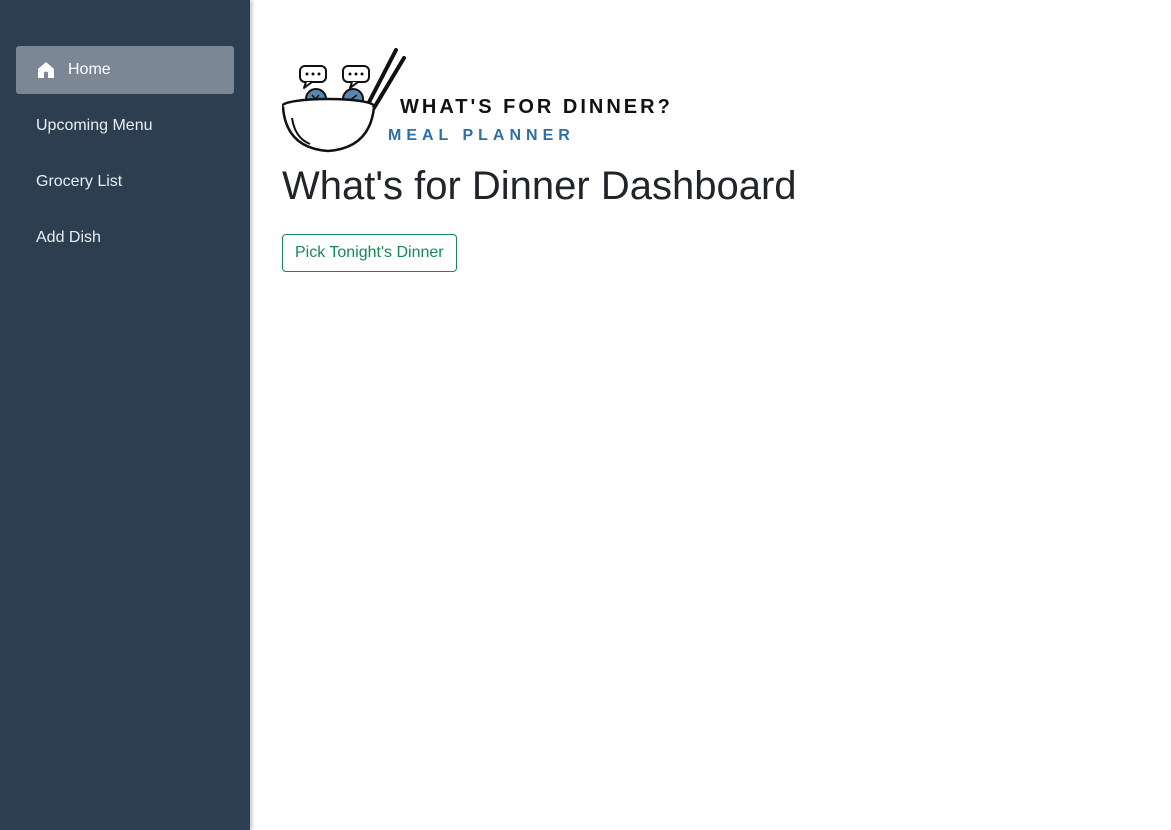 The image size is (1171, 830). What do you see at coordinates (539, 186) in the screenshot?
I see `page-title: What's for Dinner Dashboard` at bounding box center [539, 186].